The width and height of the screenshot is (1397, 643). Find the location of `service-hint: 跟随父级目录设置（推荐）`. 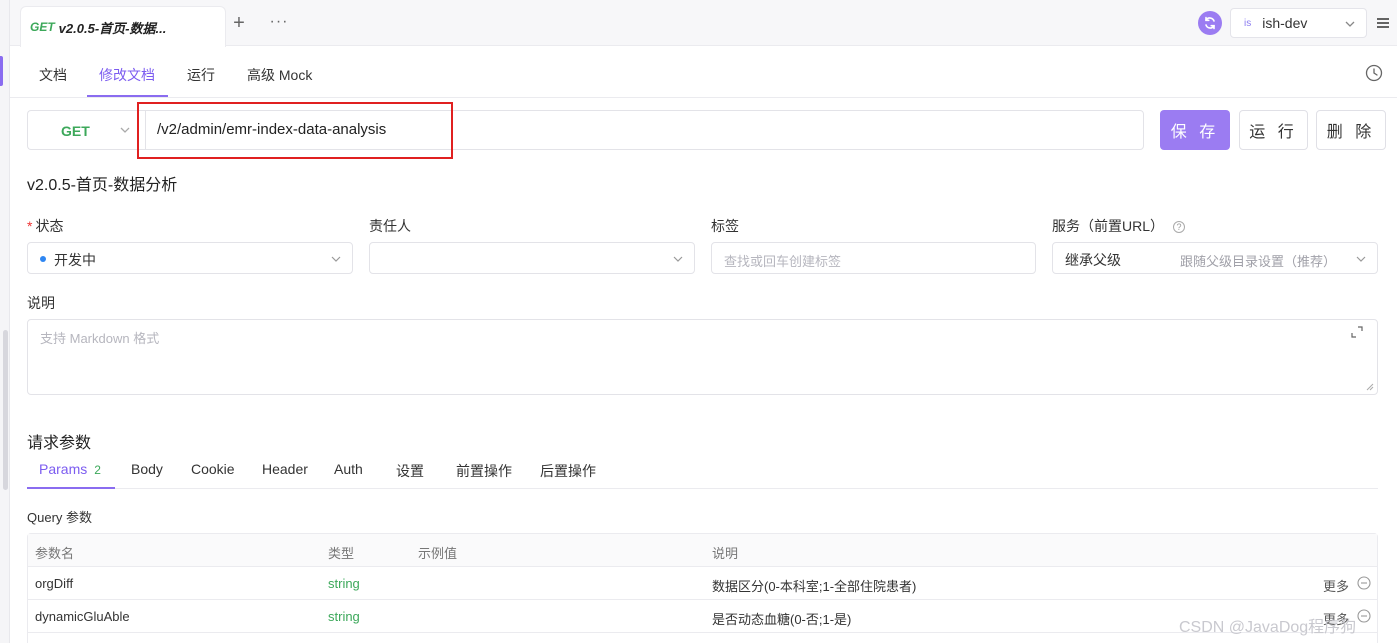

service-hint: 跟随父级目录设置（推荐） is located at coordinates (1258, 261).